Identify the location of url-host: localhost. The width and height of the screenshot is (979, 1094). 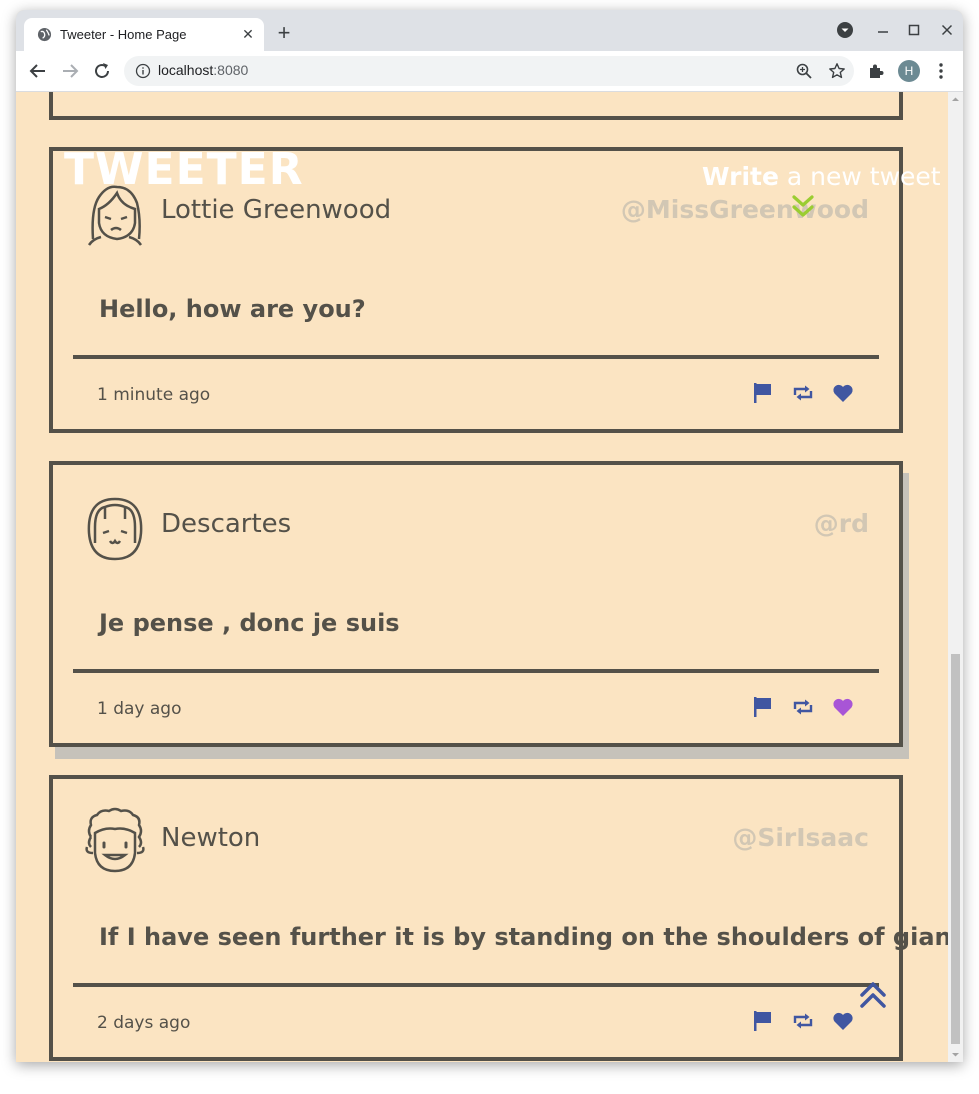
(186, 70).